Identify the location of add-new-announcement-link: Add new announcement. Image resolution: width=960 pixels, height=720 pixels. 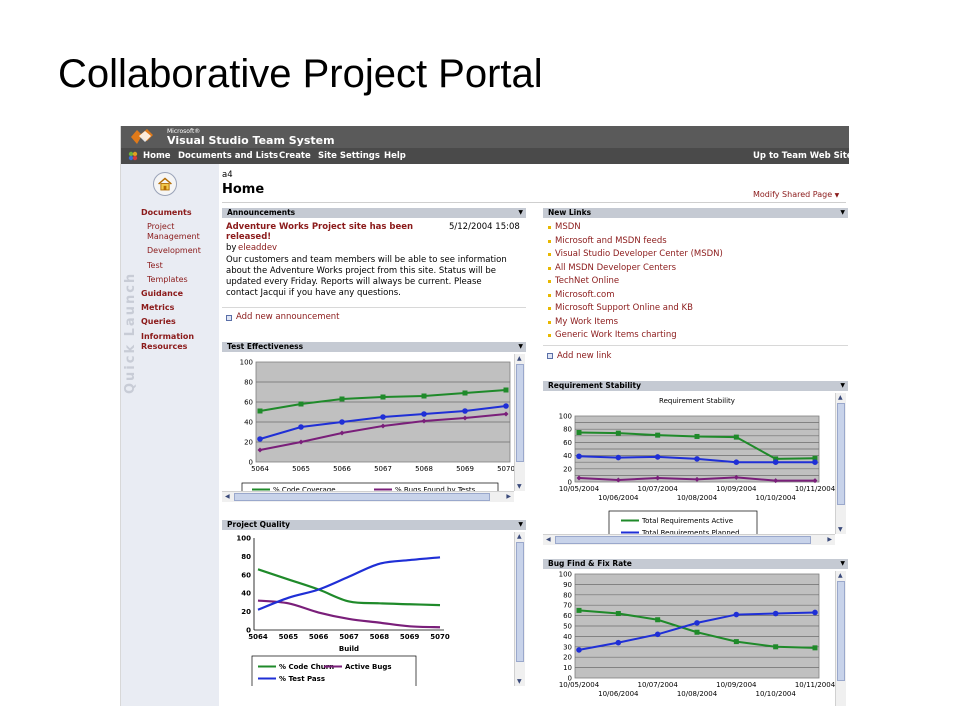
(288, 317).